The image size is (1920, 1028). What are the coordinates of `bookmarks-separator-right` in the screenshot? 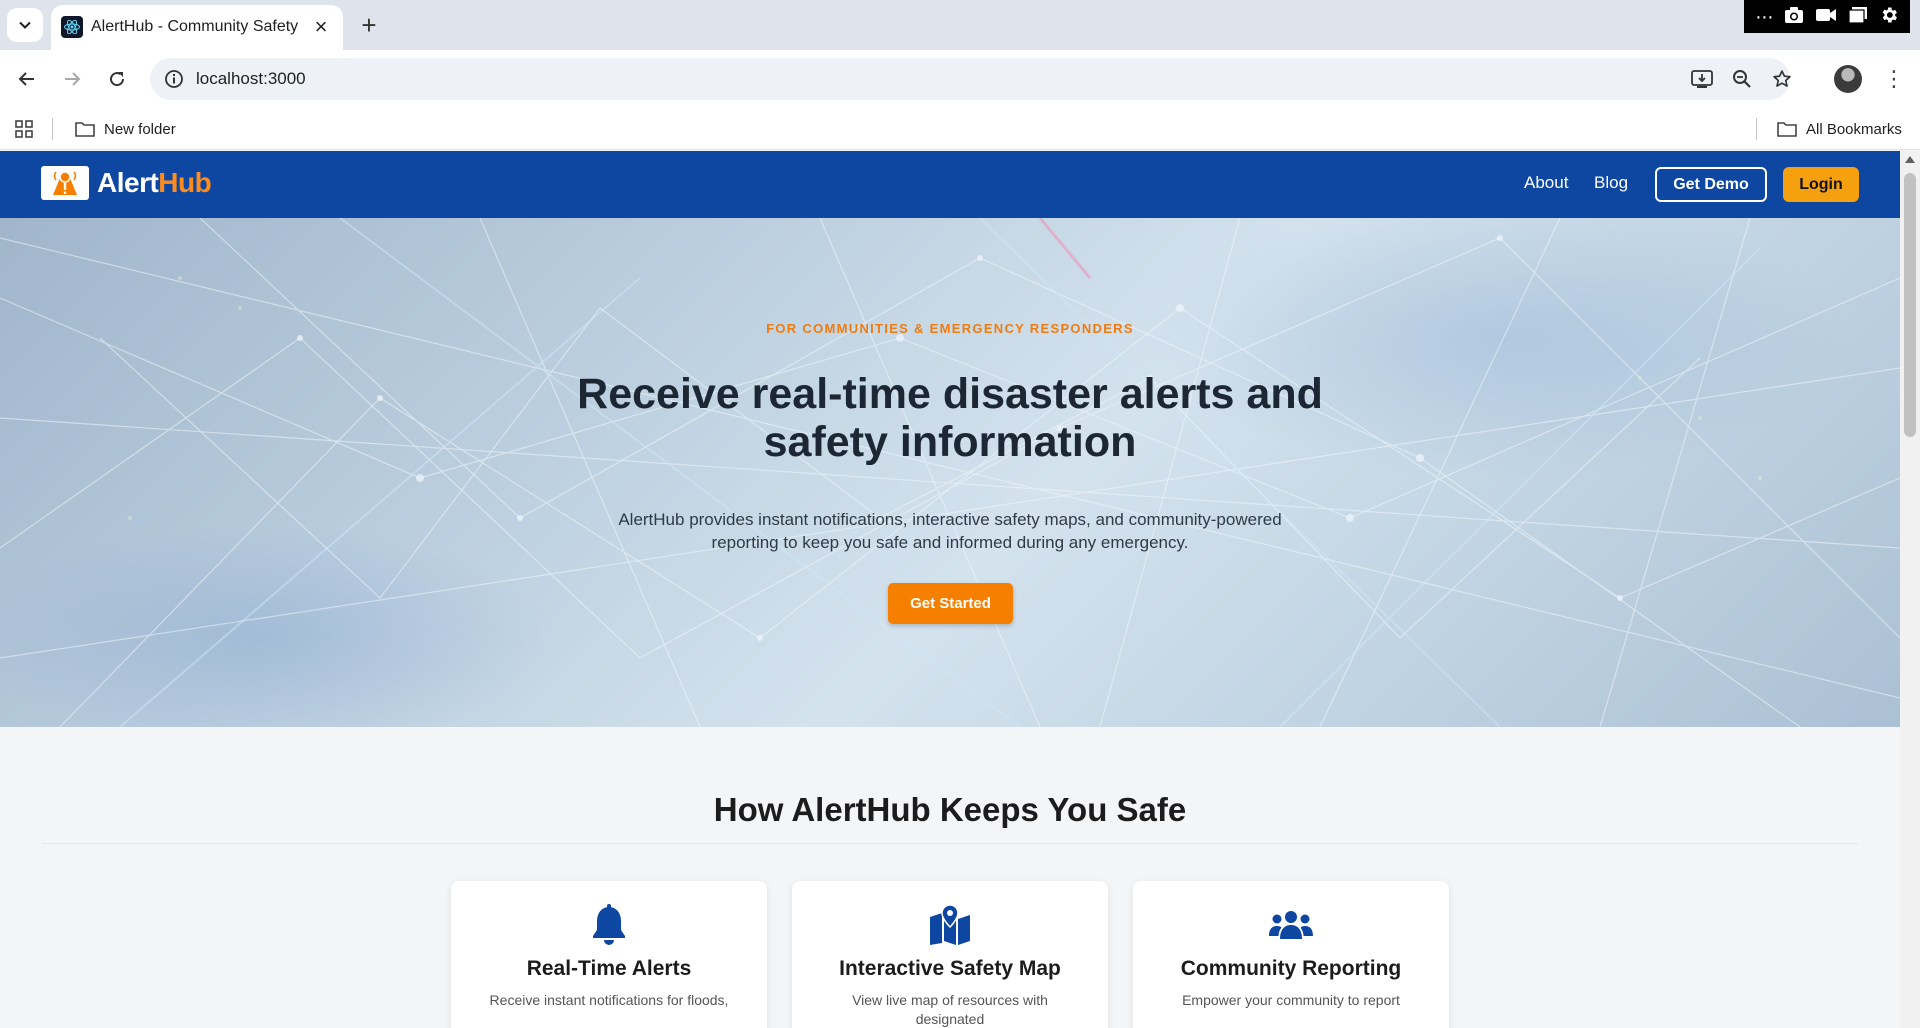 It's located at (1756, 129).